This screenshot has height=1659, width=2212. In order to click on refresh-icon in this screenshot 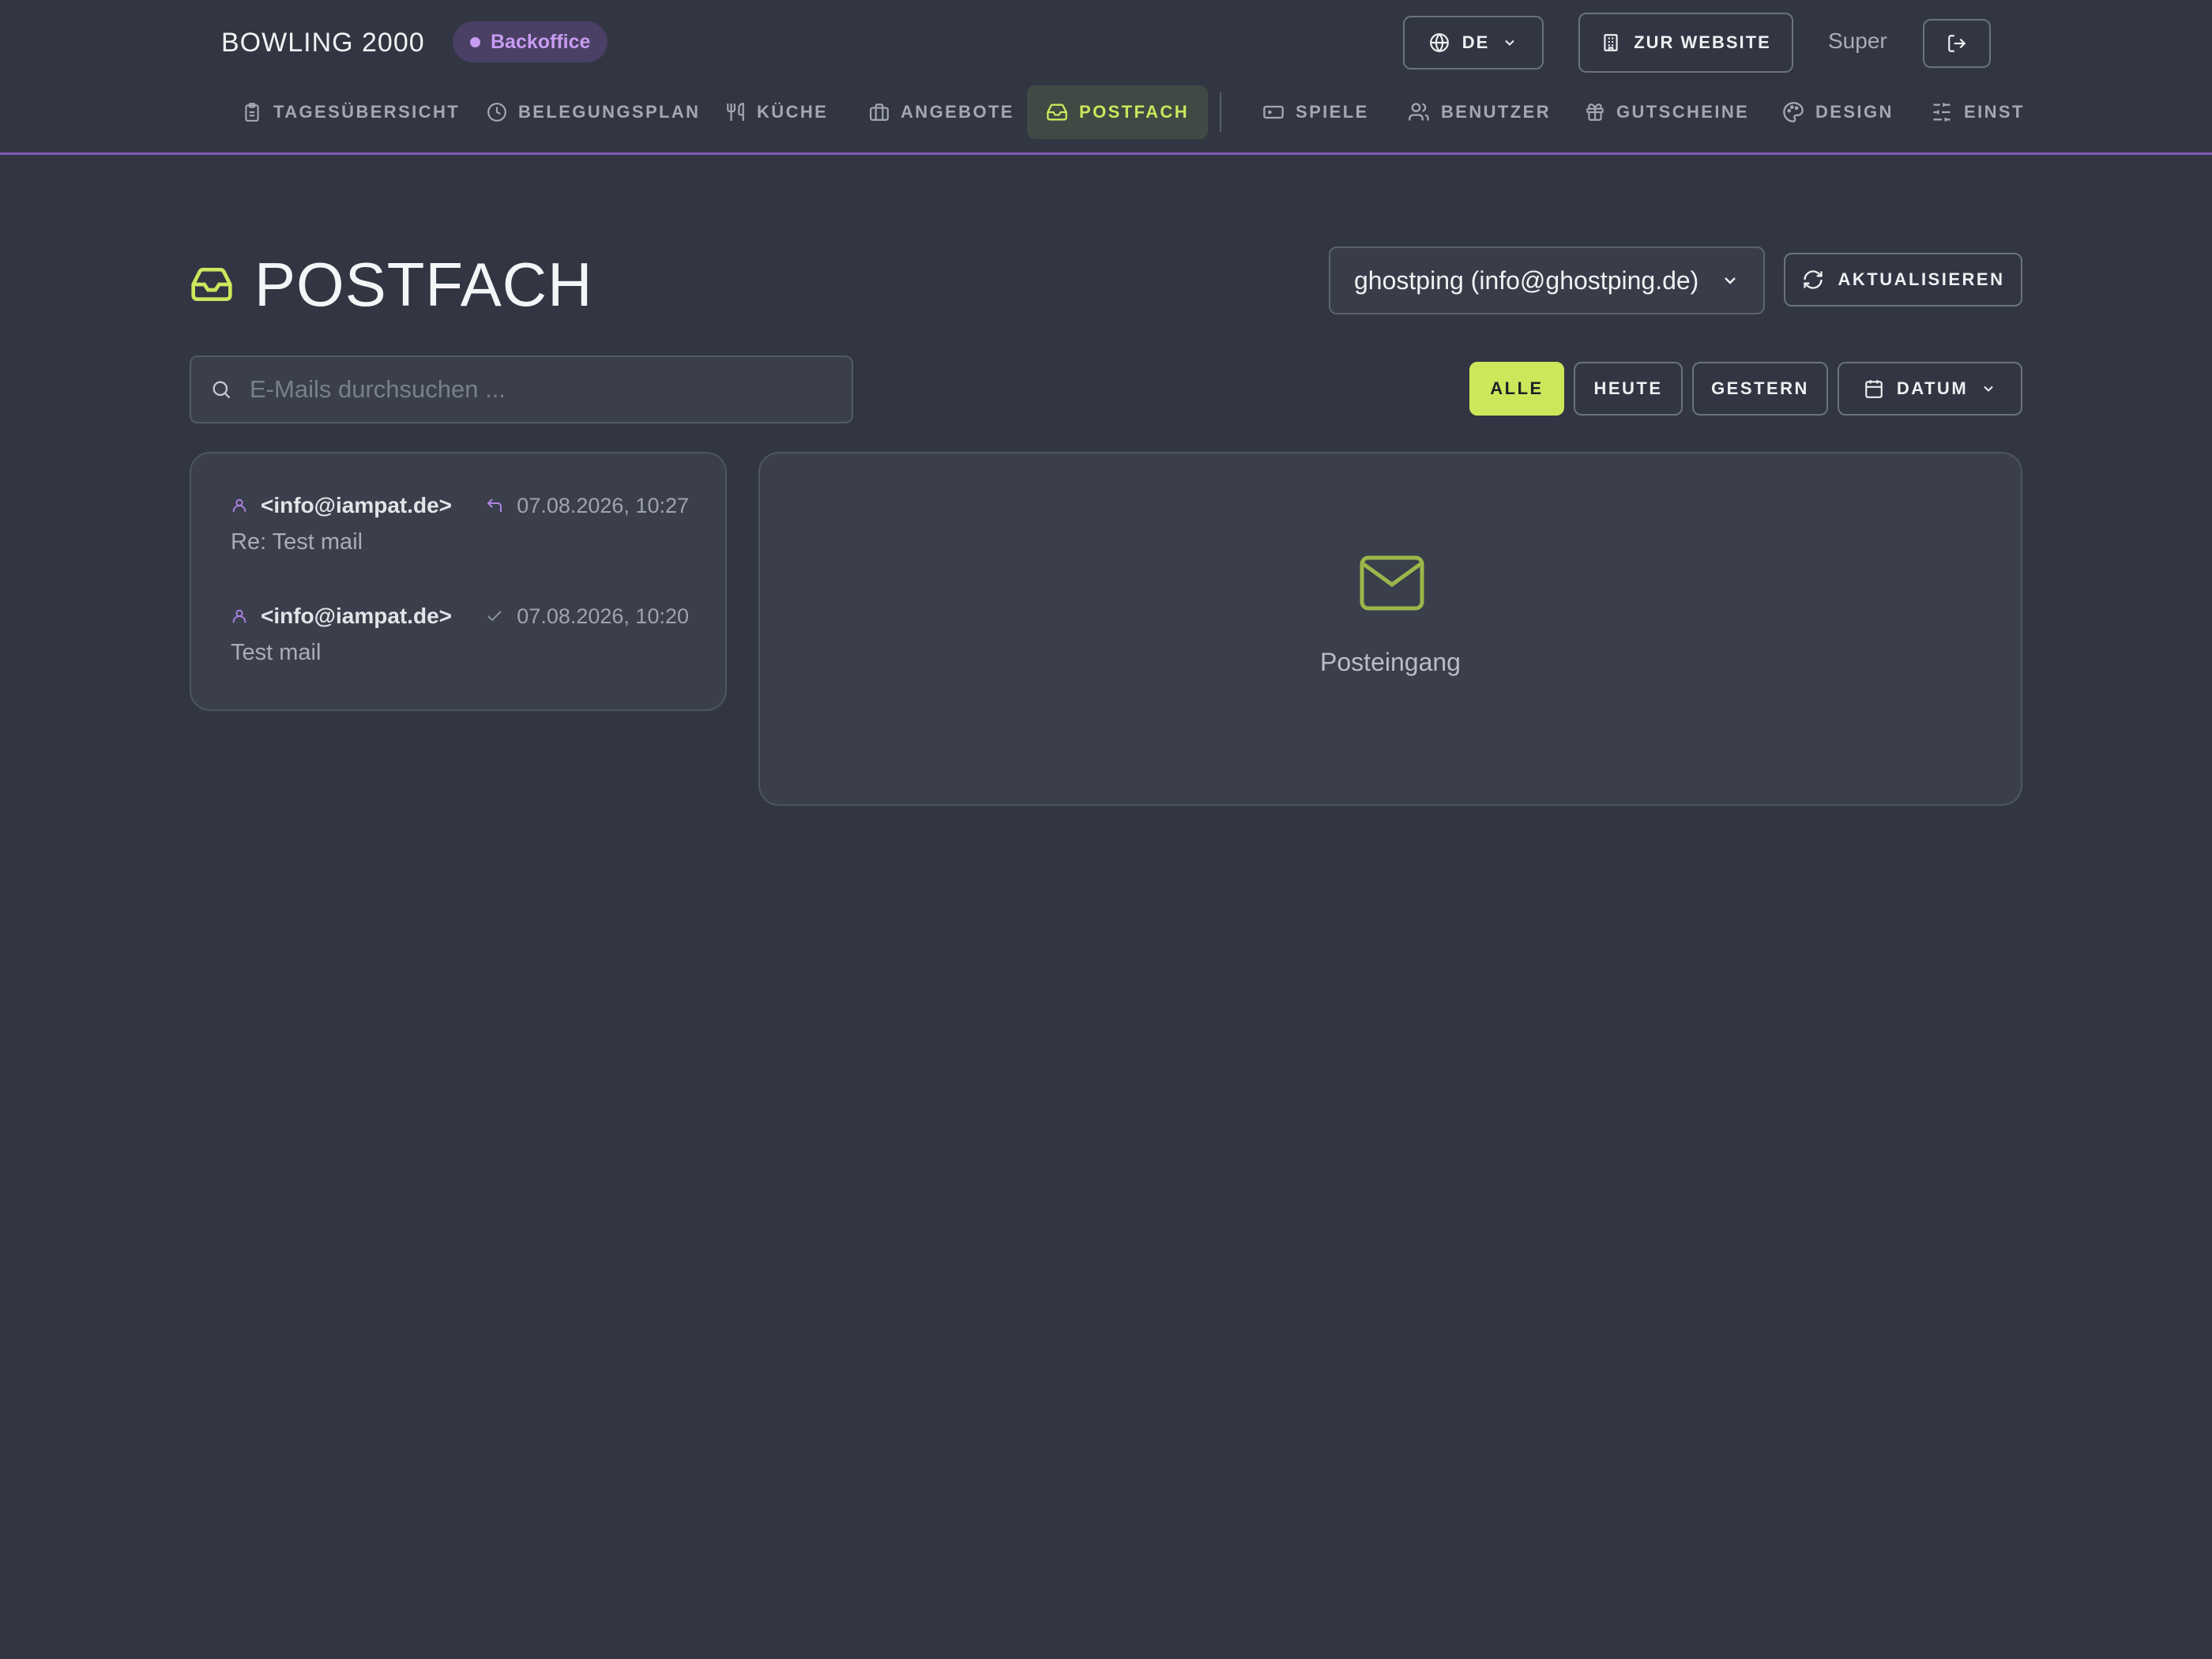, I will do `click(1813, 280)`.